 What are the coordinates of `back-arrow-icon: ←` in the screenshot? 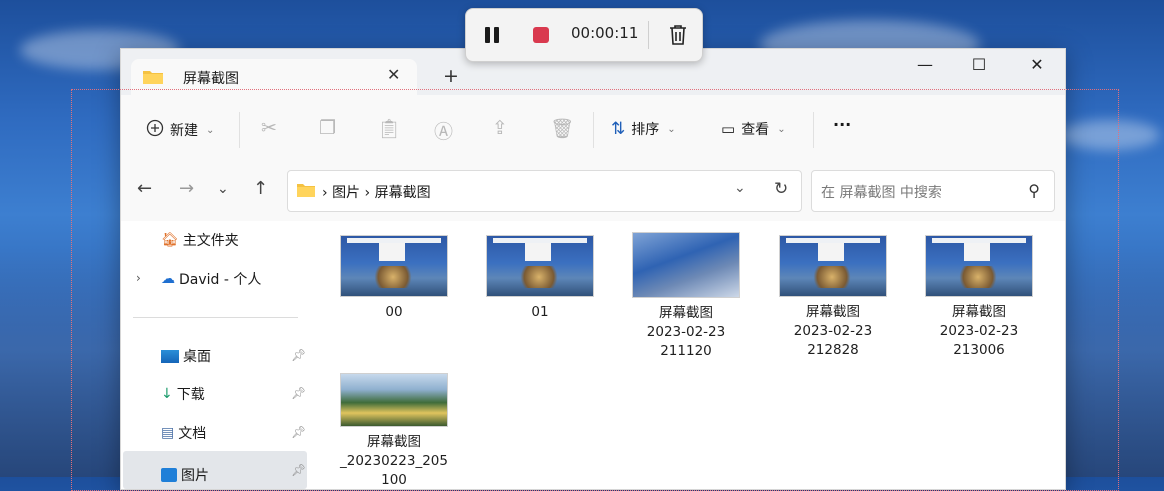 It's located at (144, 188).